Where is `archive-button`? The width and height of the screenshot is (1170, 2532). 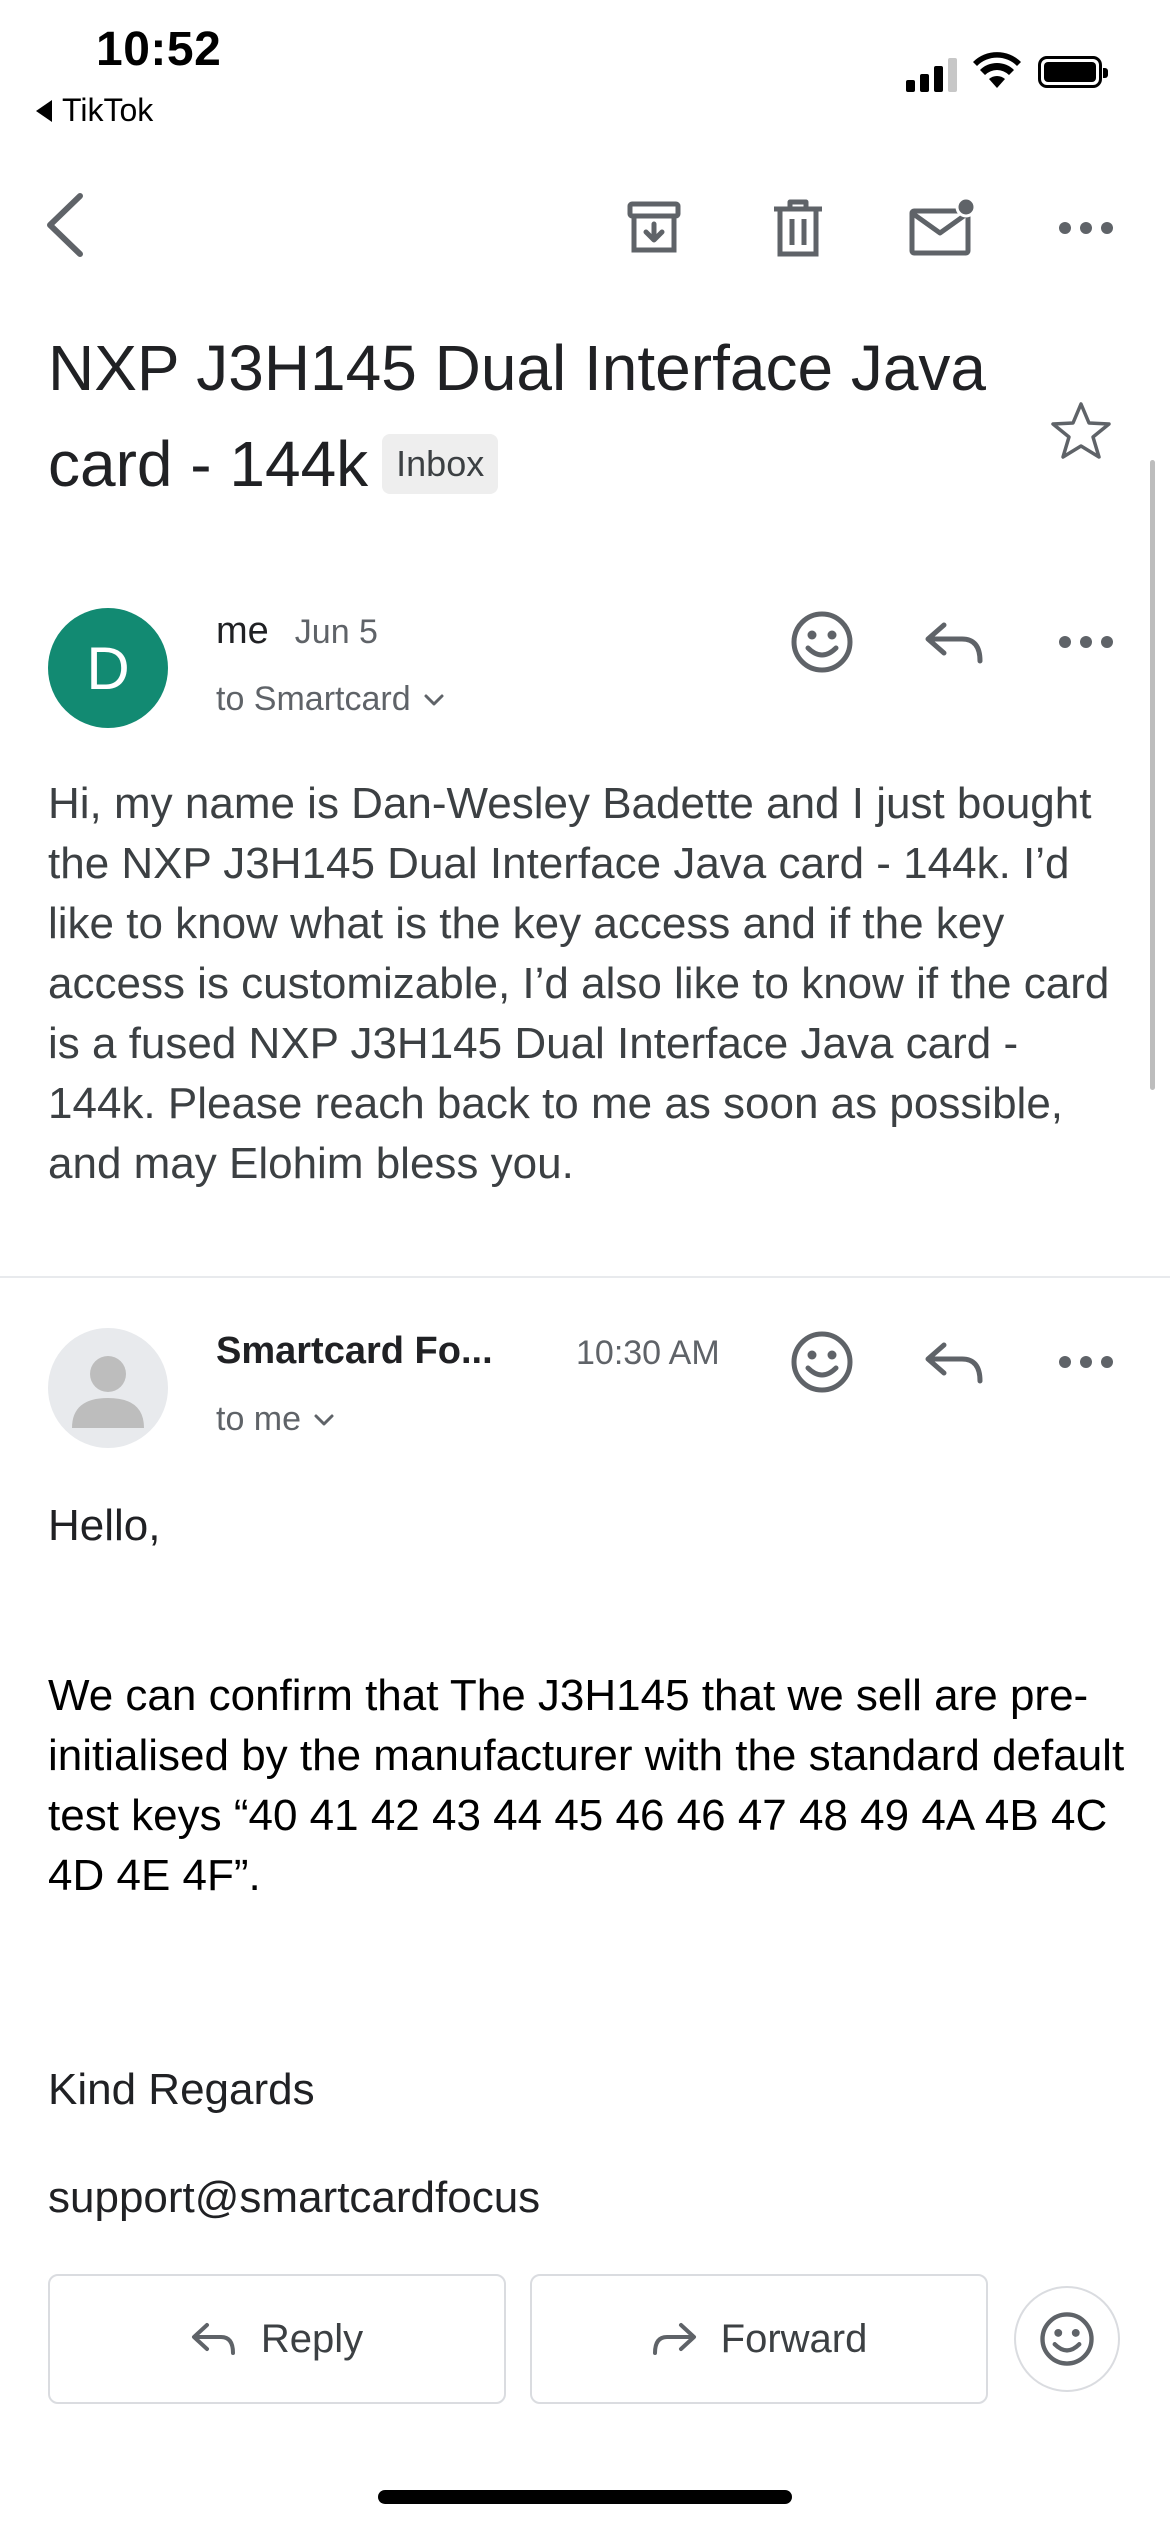
archive-button is located at coordinates (654, 228).